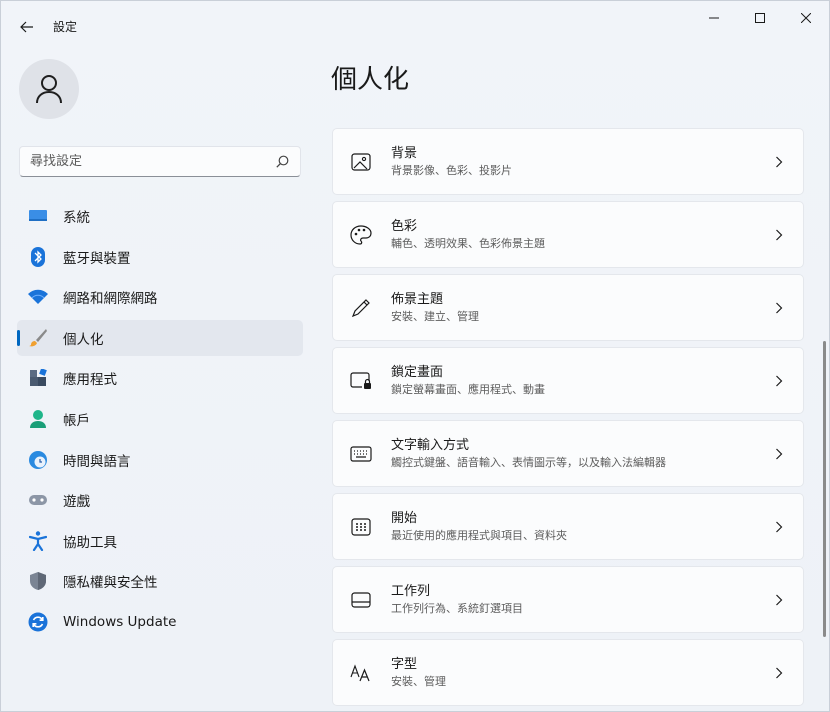  I want to click on setting-card-fonts: 字型 安裝、管理, so click(568, 672).